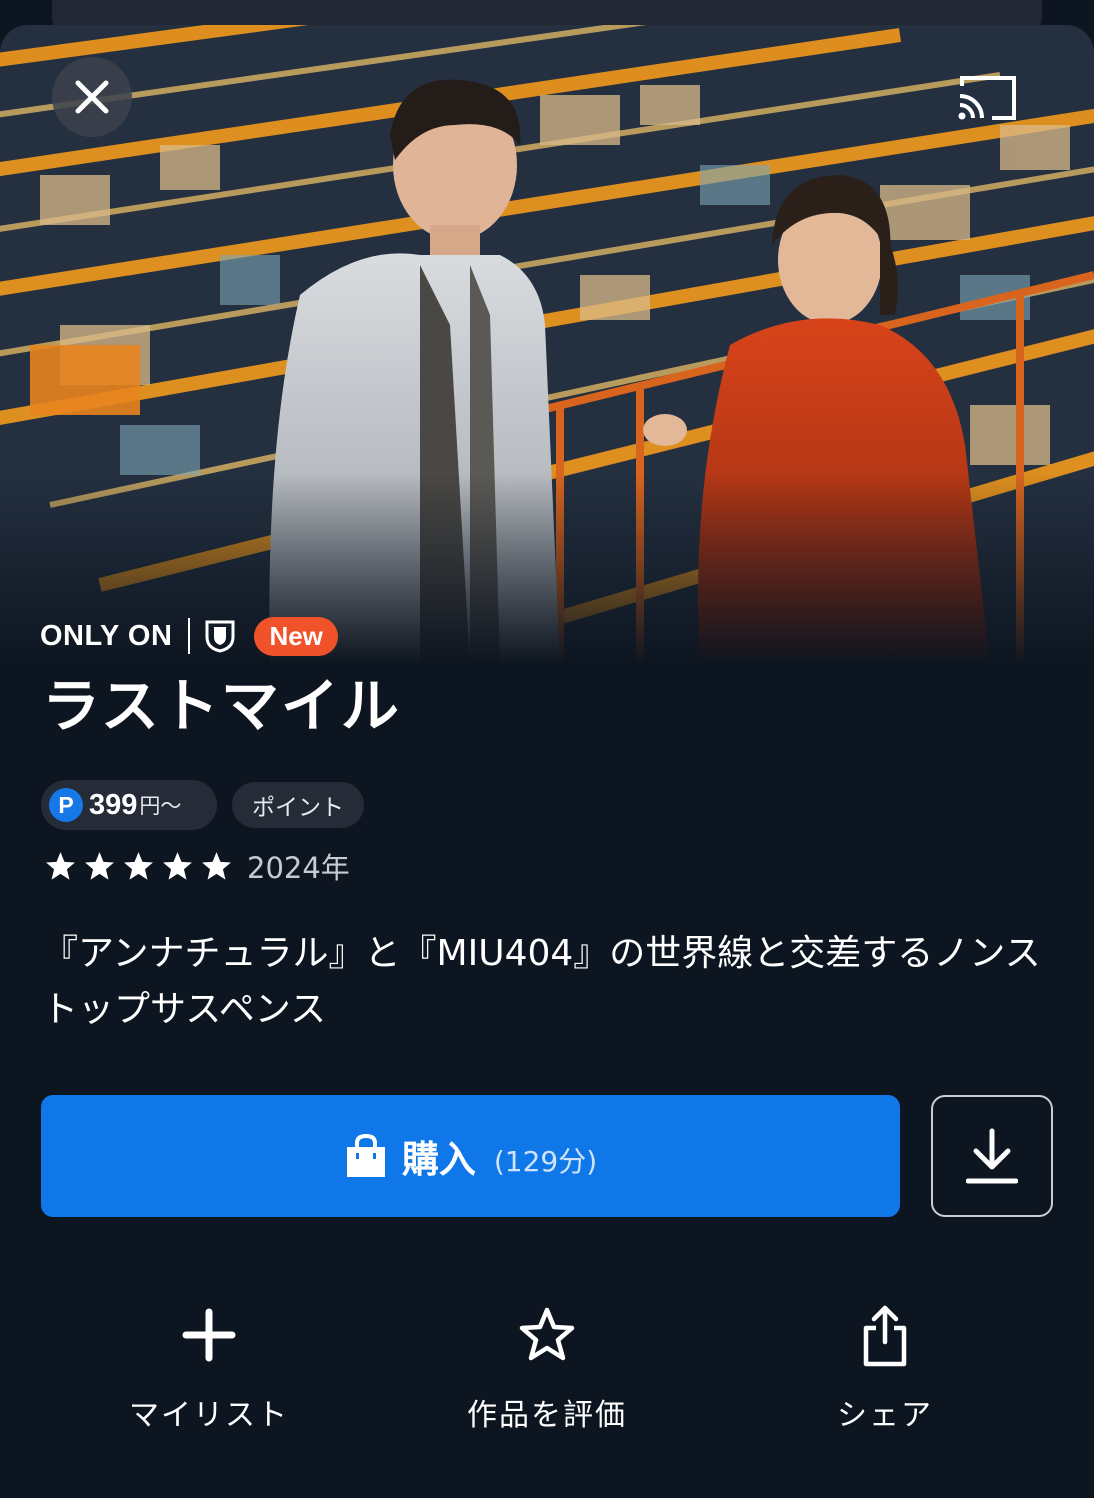  Describe the element at coordinates (885, 1415) in the screenshot. I see `share-label: シェア` at that location.